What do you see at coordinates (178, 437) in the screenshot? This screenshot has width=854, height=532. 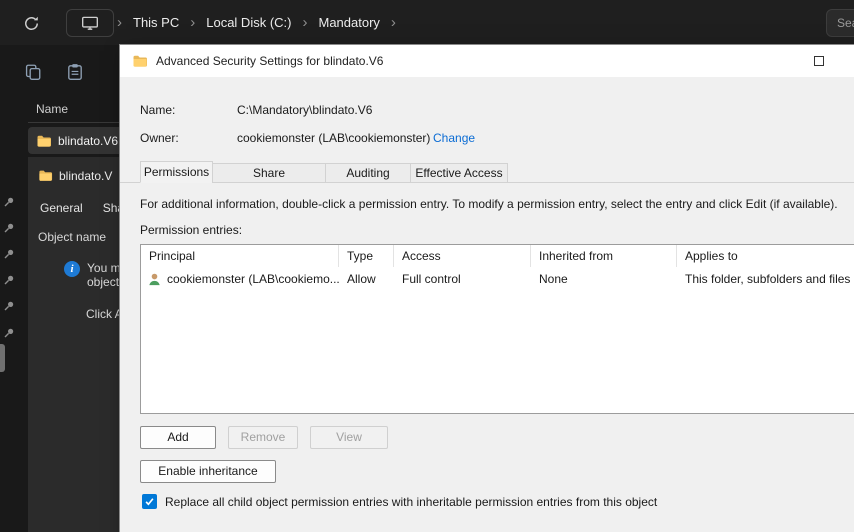 I see `add-button: Add` at bounding box center [178, 437].